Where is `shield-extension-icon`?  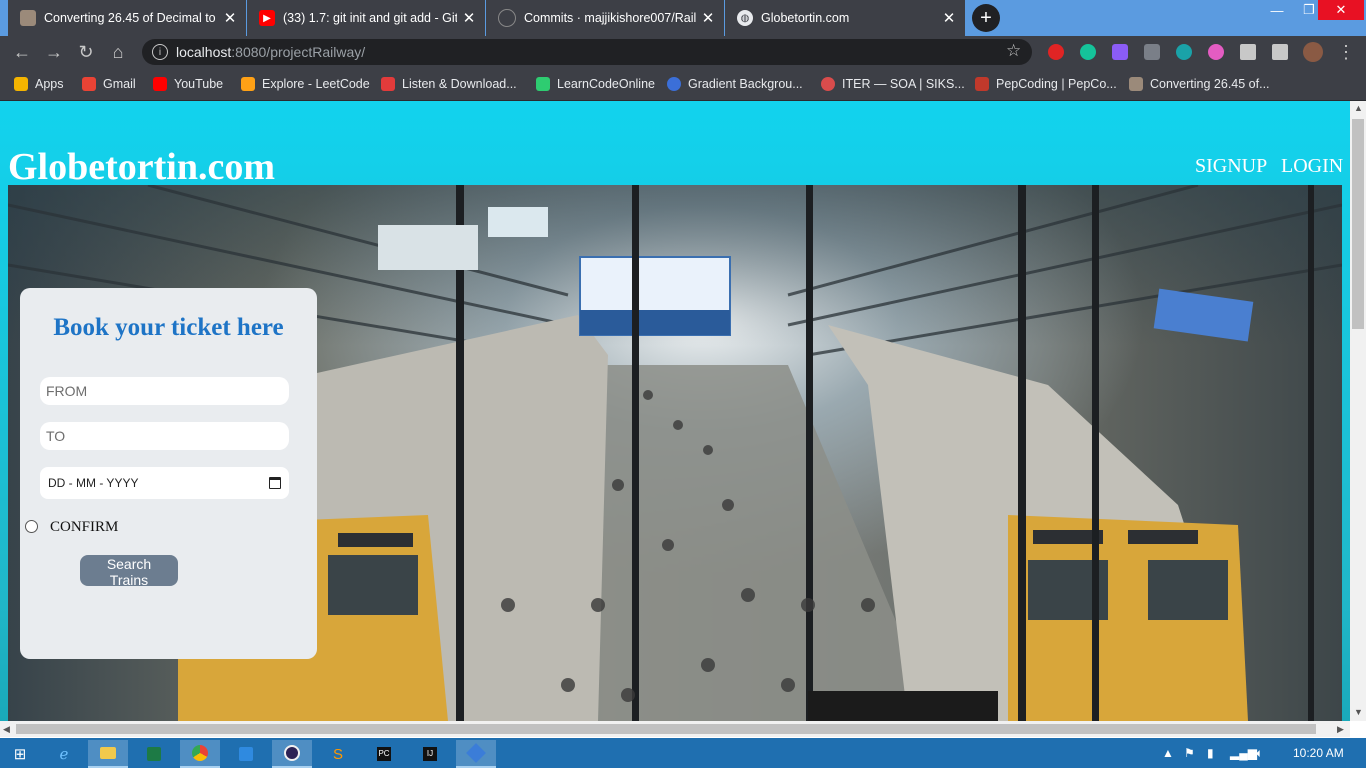 shield-extension-icon is located at coordinates (1152, 52).